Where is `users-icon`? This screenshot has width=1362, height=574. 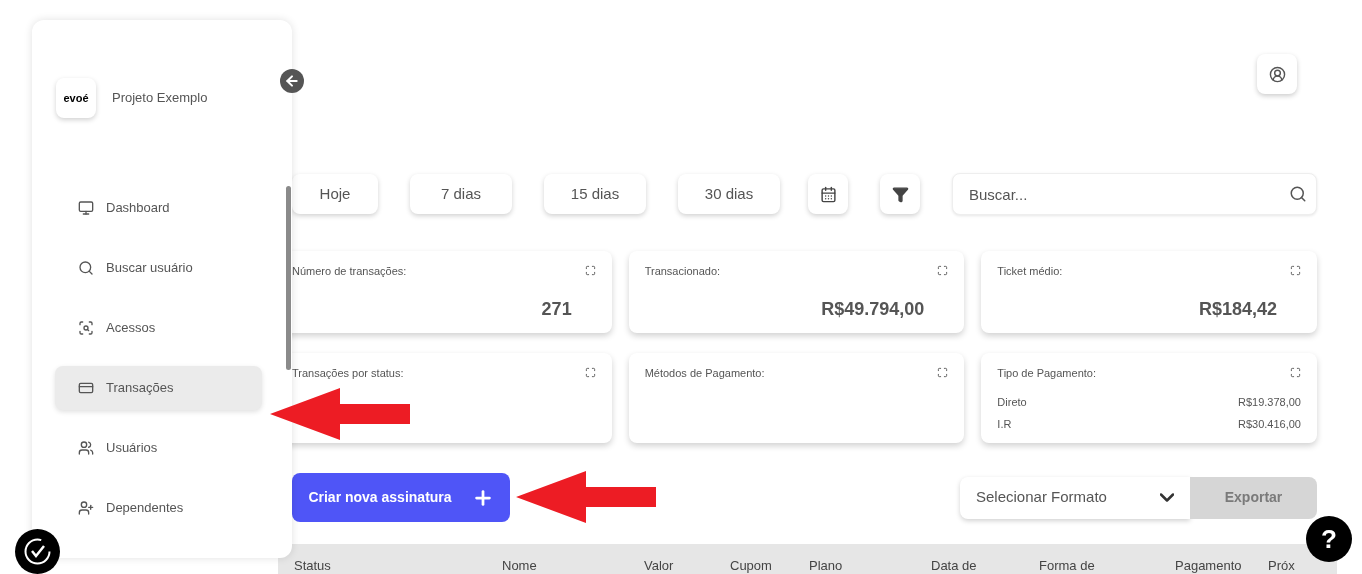 users-icon is located at coordinates (86, 448).